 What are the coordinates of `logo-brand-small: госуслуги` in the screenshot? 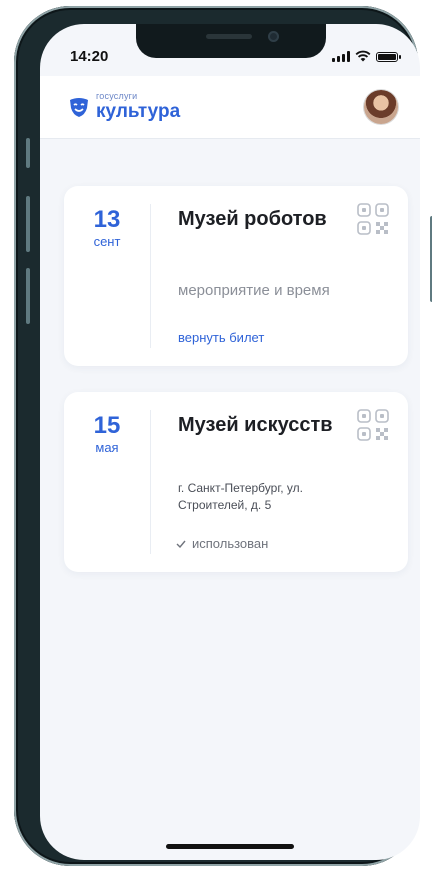 It's located at (117, 96).